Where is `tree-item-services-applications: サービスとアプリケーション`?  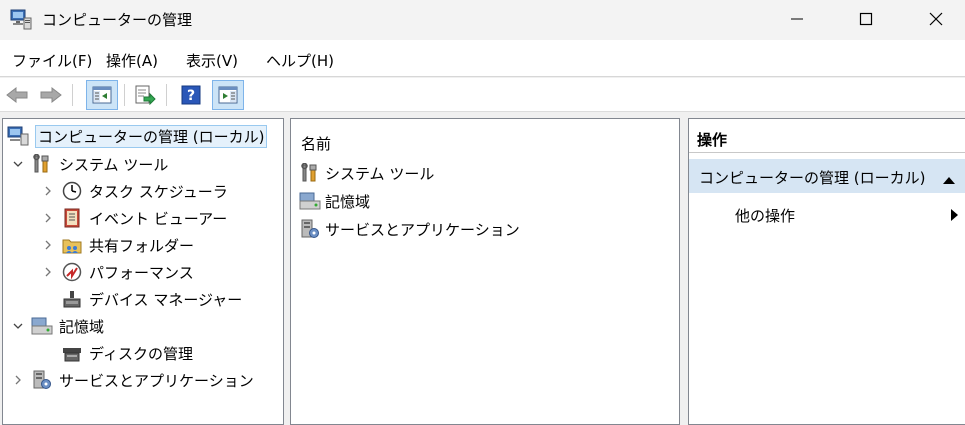
tree-item-services-applications: サービスとアプリケーション is located at coordinates (132, 380).